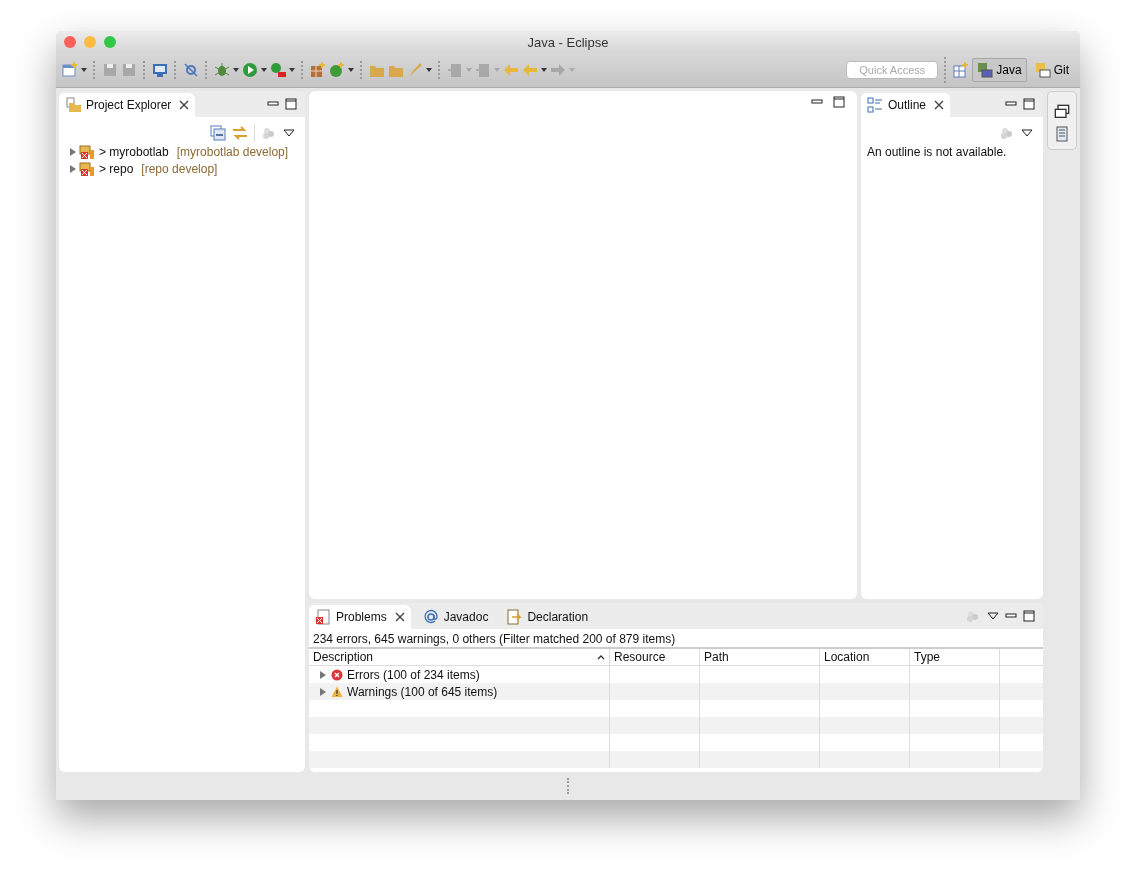 This screenshot has width=1136, height=880. What do you see at coordinates (676, 639) in the screenshot?
I see `problems-summary: 234 errors, 645 warnings, 0 others (Filter matched 200 of 879 items)` at bounding box center [676, 639].